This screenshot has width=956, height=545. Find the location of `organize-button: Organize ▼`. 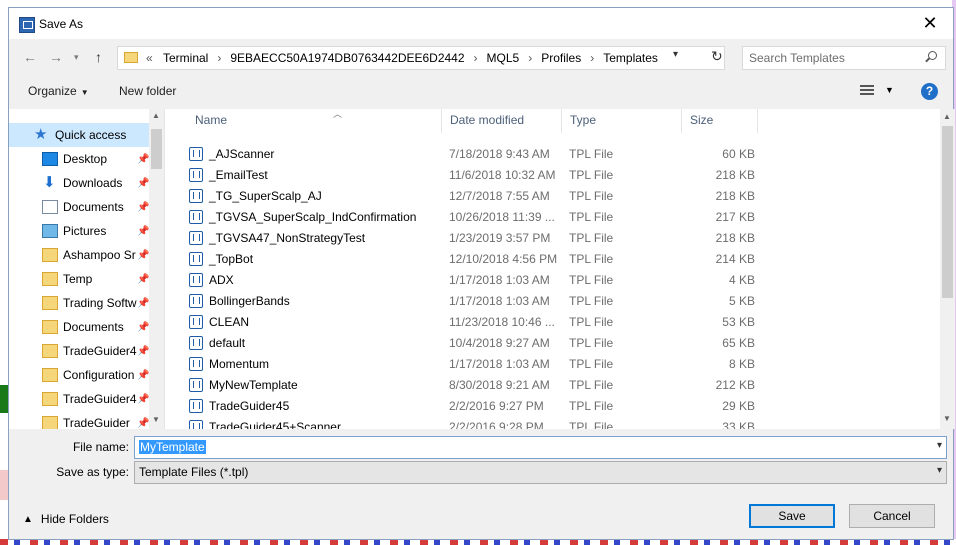

organize-button: Organize ▼ is located at coordinates (58, 91).